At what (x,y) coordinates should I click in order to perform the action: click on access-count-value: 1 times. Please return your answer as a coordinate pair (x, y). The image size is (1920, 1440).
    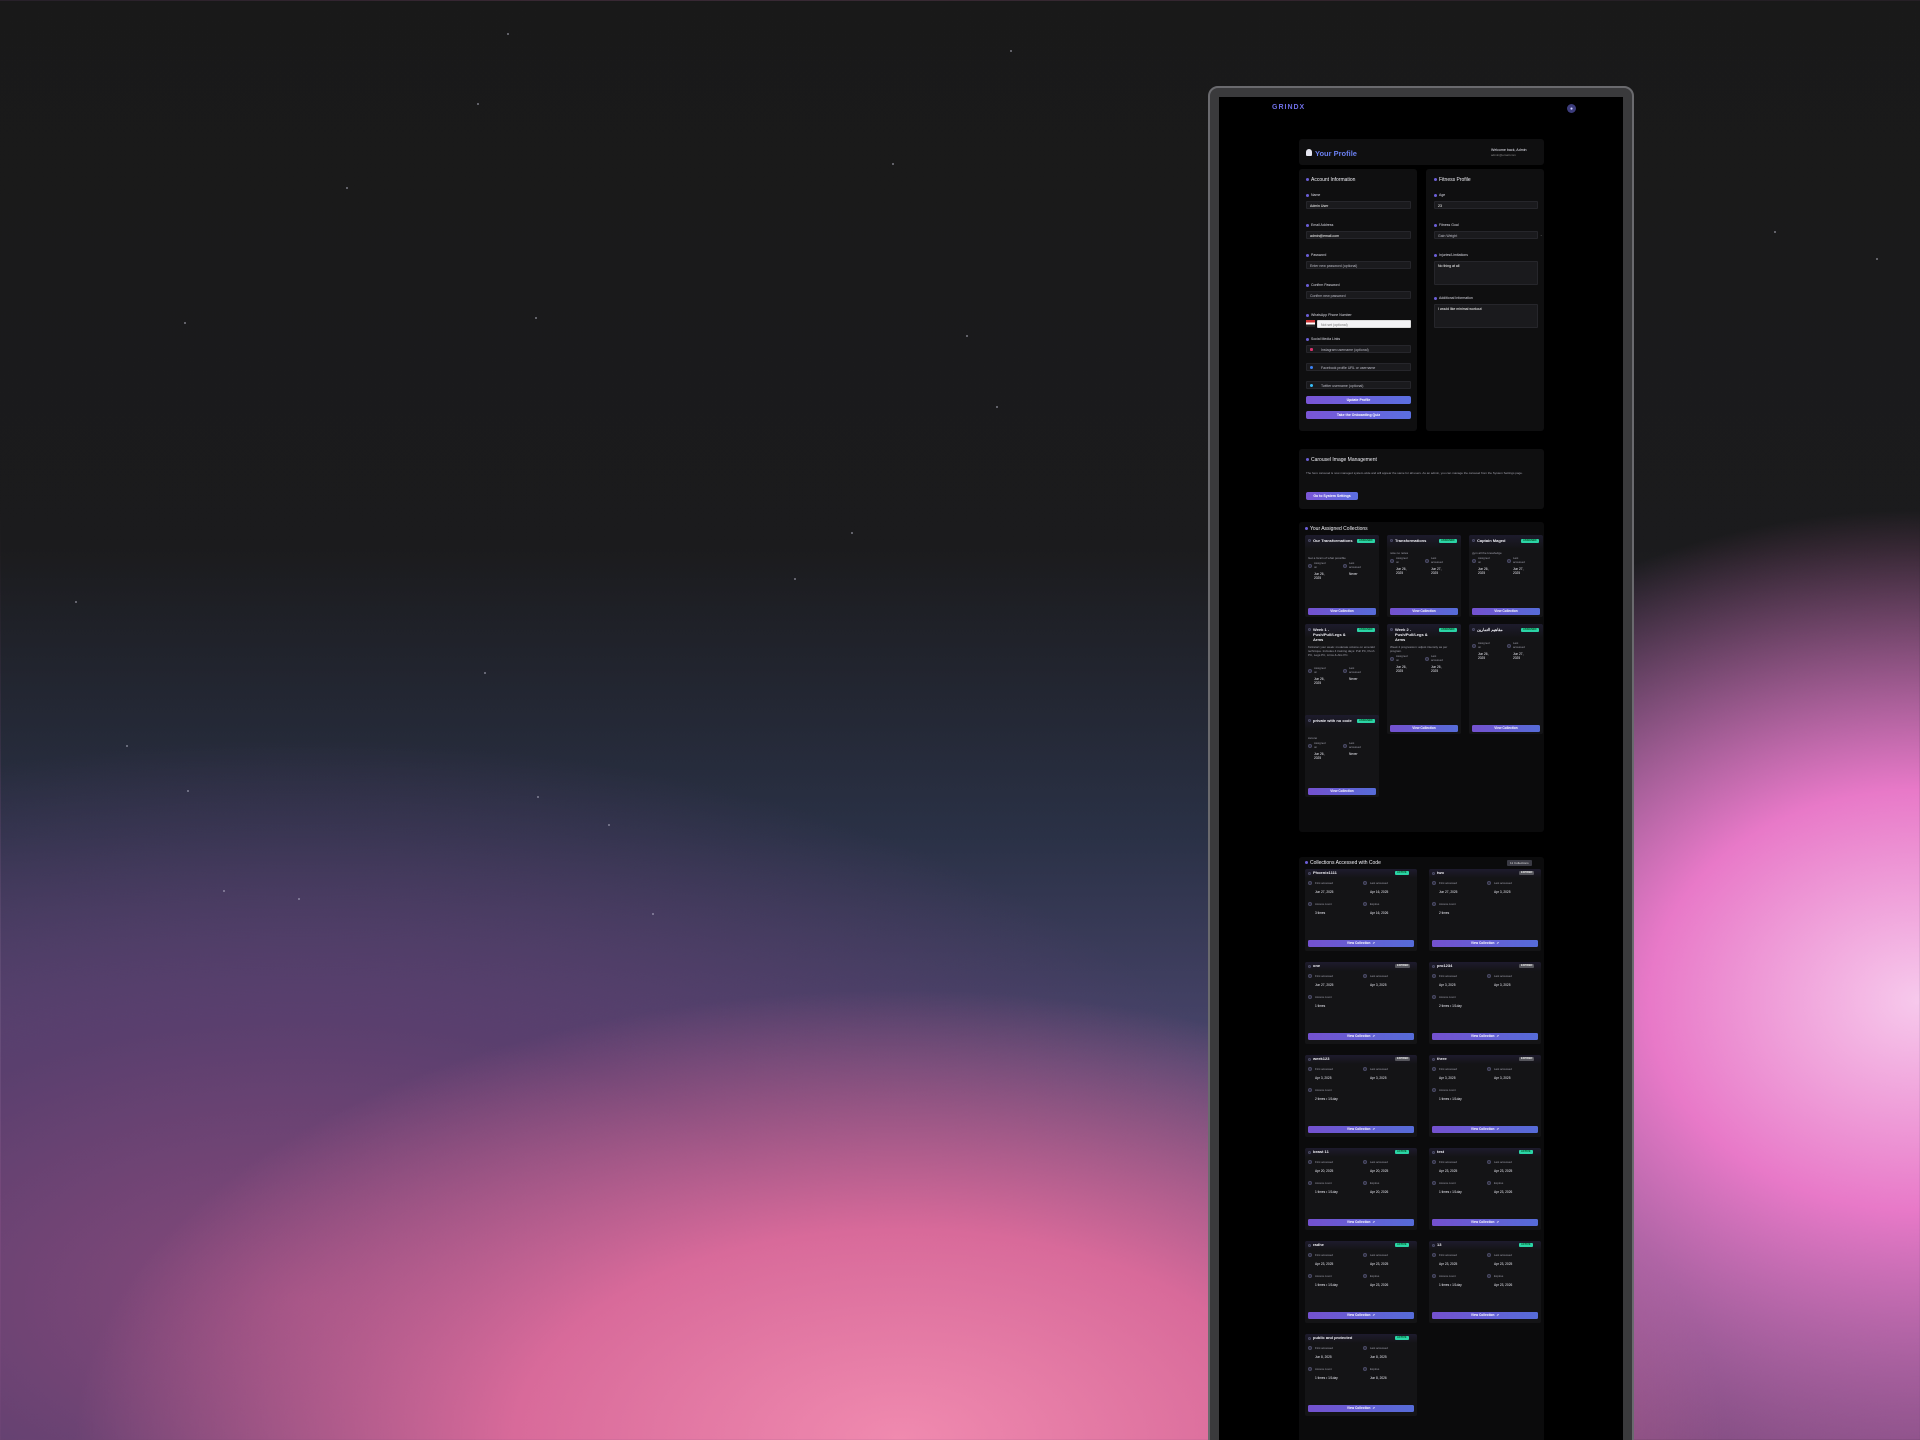
    Looking at the image, I should click on (1320, 1006).